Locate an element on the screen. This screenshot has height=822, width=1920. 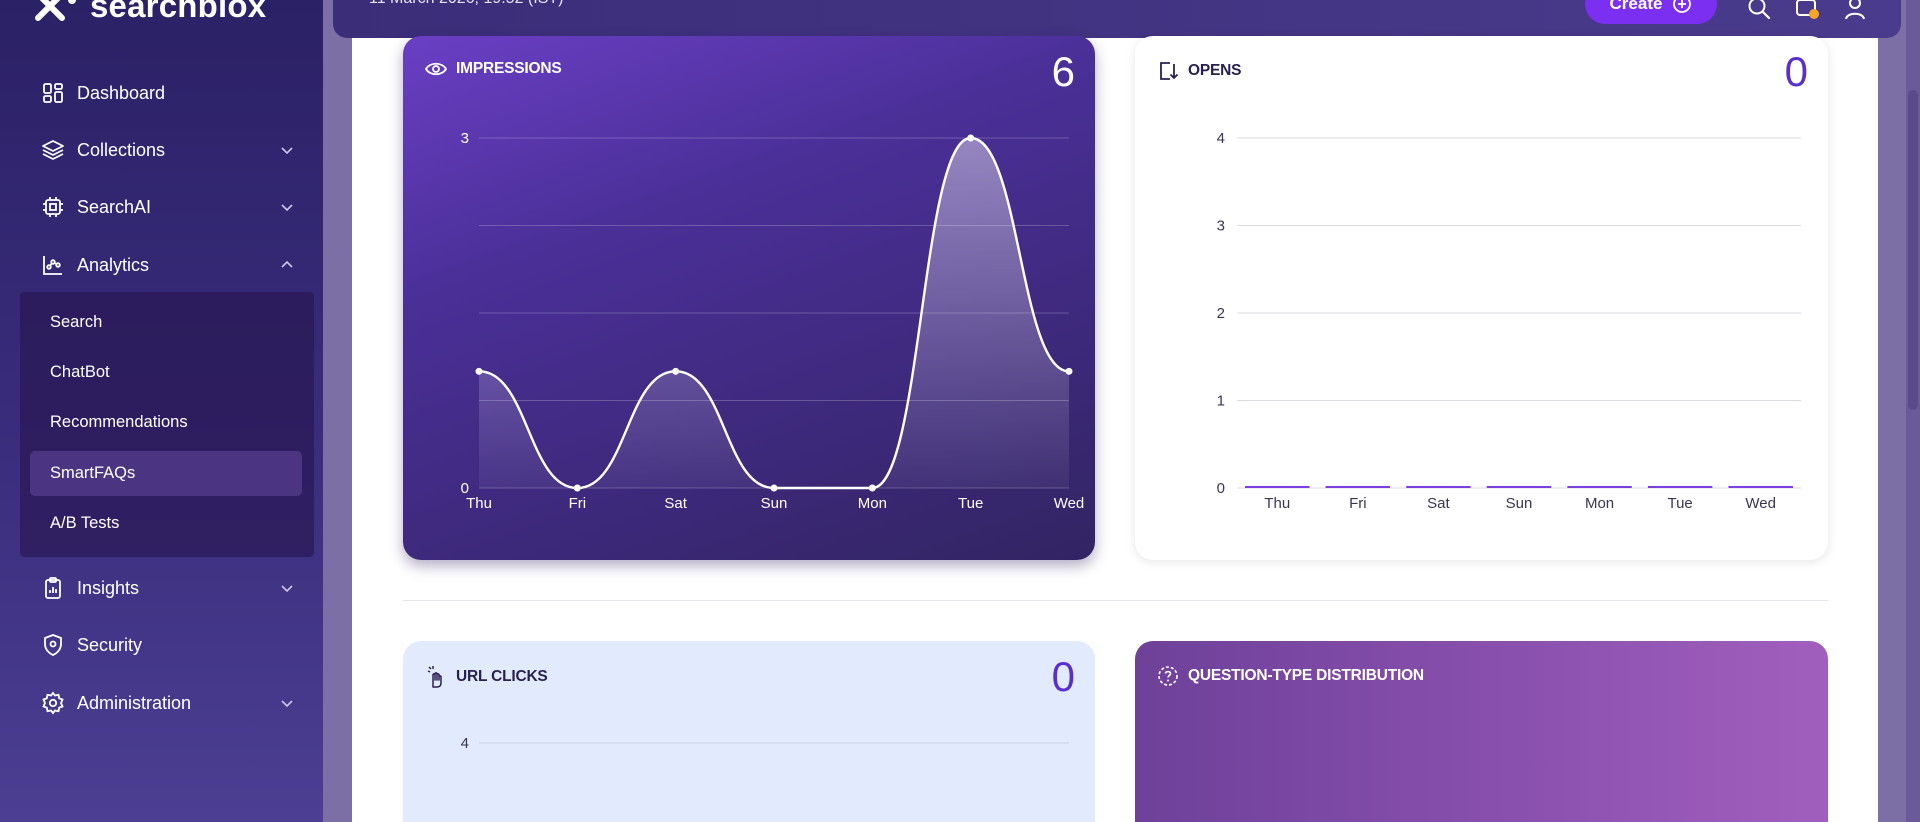
datetime: 11 March 2026, 19:52 (IST) is located at coordinates (466, 4).